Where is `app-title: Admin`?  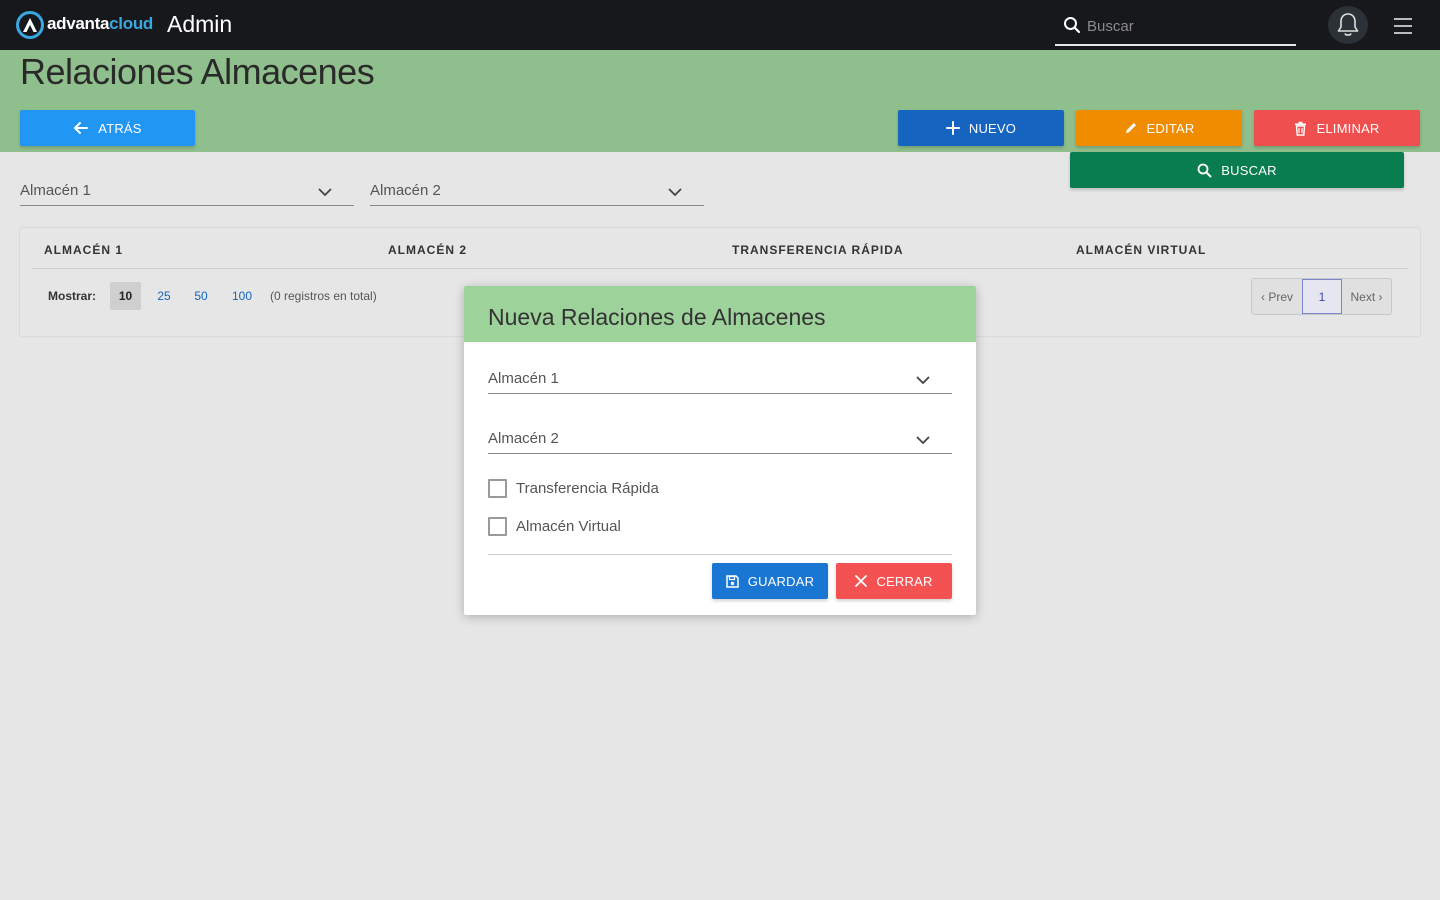
app-title: Admin is located at coordinates (200, 24).